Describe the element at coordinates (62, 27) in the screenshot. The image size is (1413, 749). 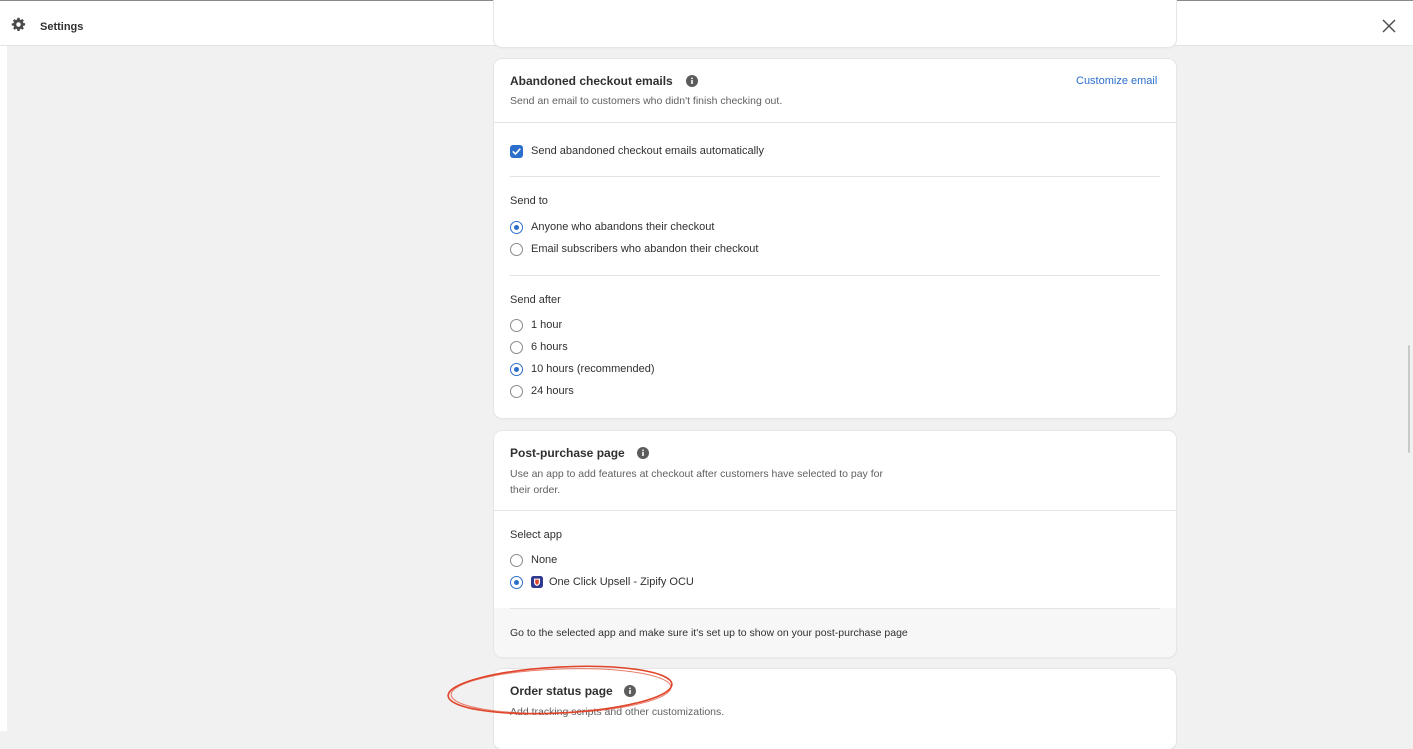
I see `page-title: Settings` at that location.